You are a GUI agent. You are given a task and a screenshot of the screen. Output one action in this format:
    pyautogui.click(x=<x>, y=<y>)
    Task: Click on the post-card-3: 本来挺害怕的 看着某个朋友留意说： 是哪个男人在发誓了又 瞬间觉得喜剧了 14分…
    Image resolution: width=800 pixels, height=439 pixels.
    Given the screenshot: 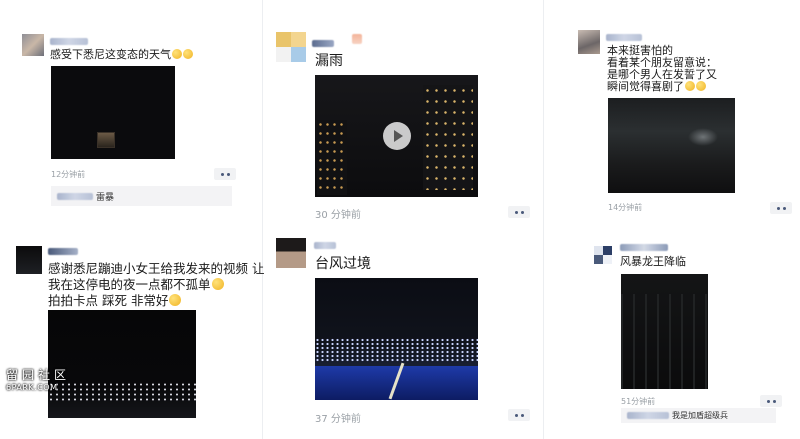 What is the action you would take?
    pyautogui.click(x=683, y=121)
    